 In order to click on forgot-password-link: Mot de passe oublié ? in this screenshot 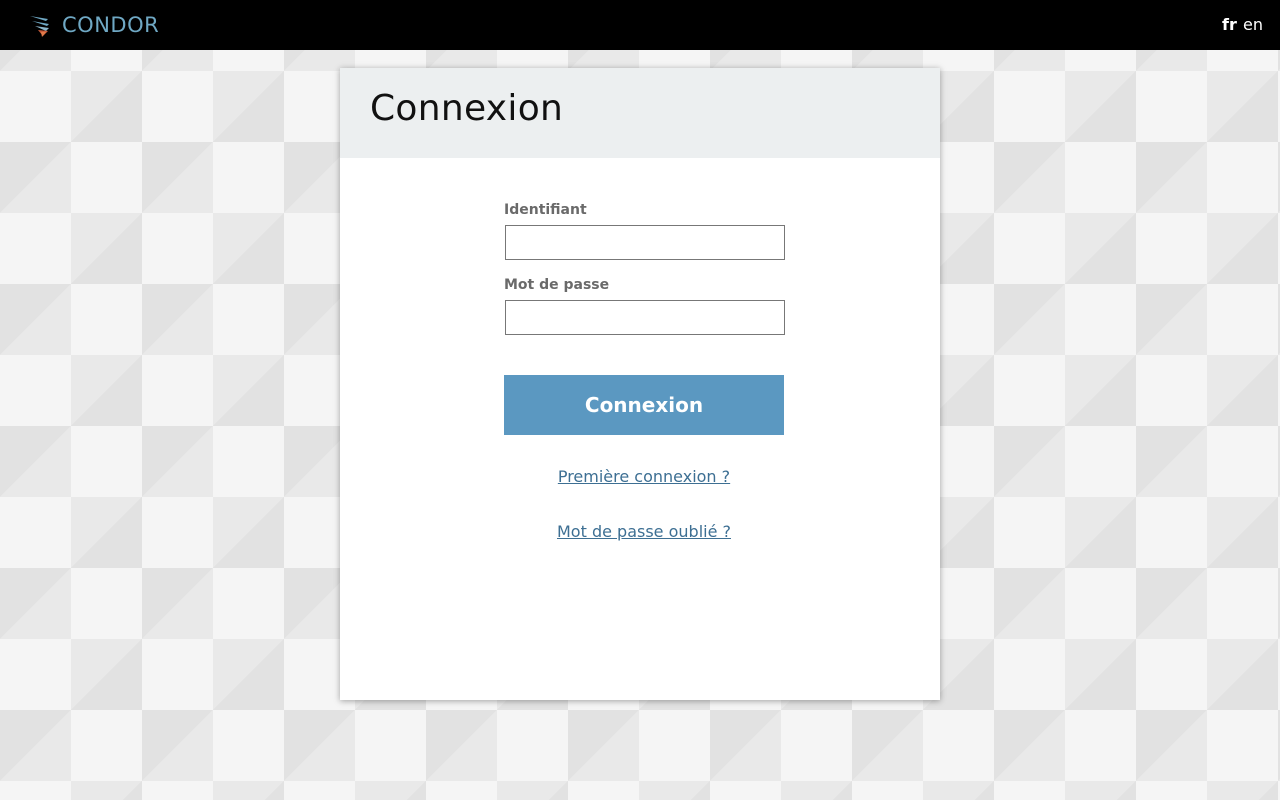, I will do `click(644, 531)`.